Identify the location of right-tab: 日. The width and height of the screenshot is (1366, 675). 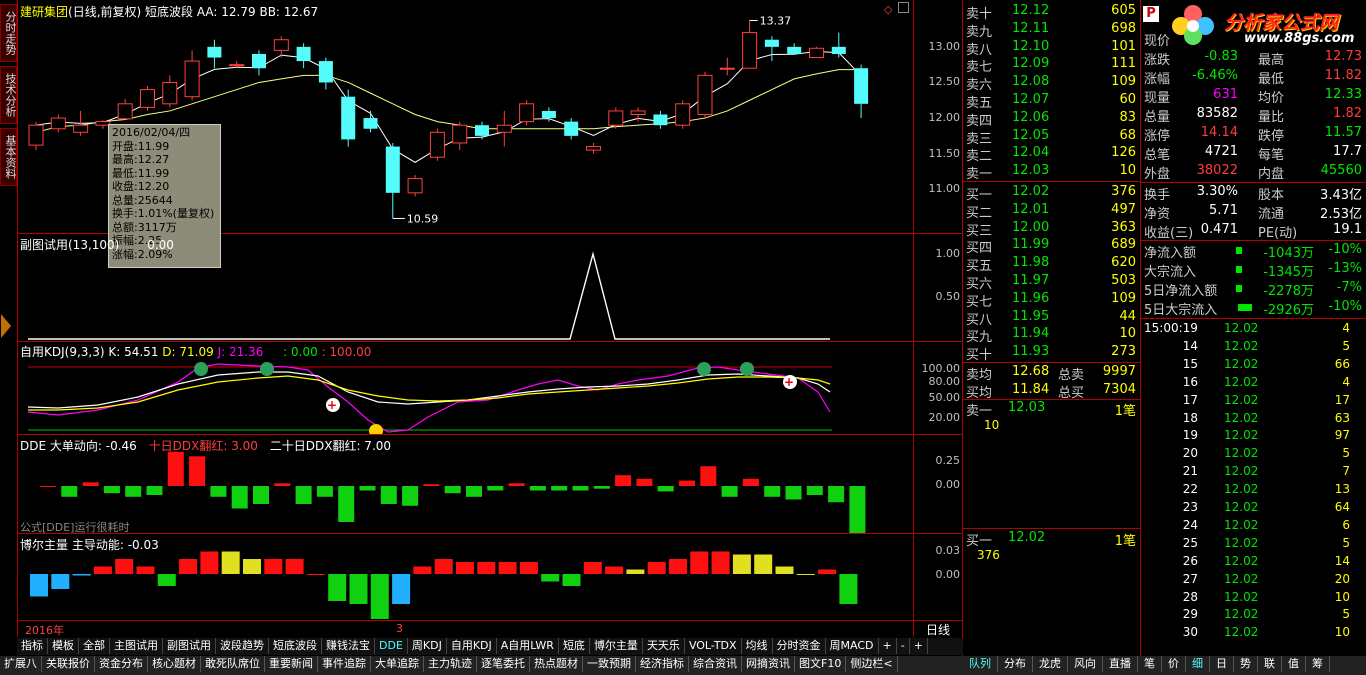
(1222, 664).